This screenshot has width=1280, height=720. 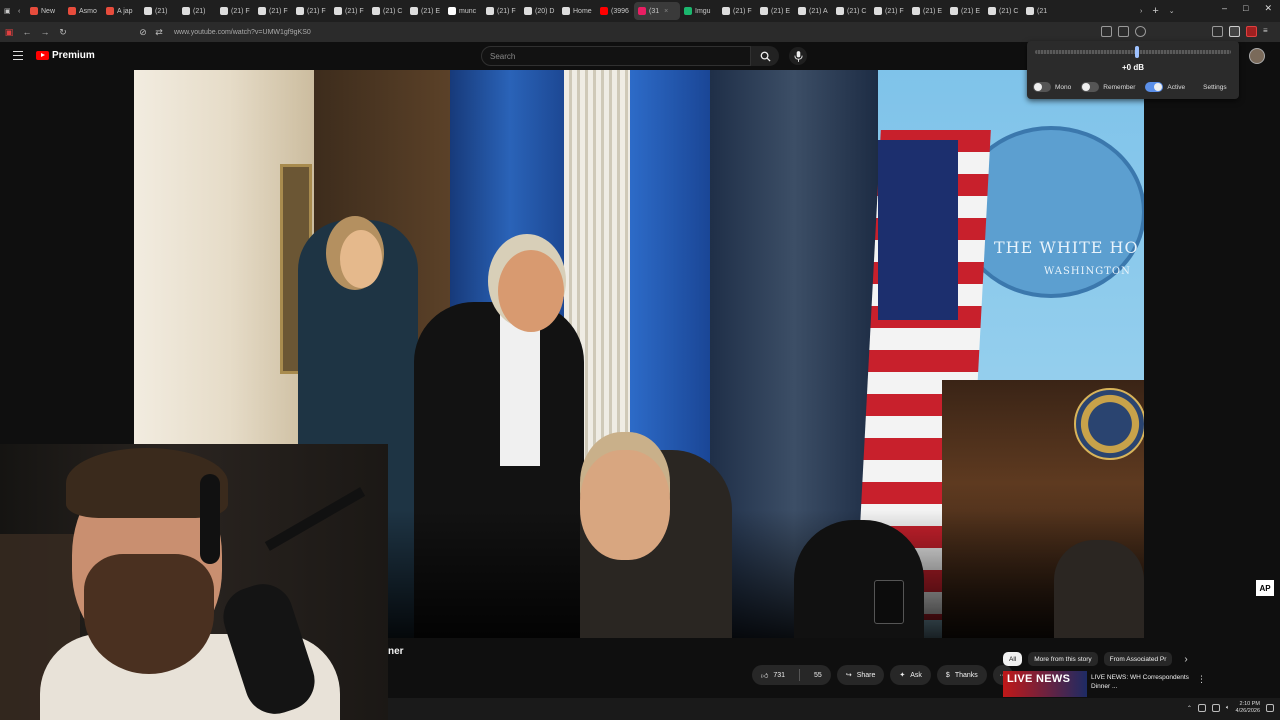 I want to click on menu-icon: ≡, so click(x=1268, y=31).